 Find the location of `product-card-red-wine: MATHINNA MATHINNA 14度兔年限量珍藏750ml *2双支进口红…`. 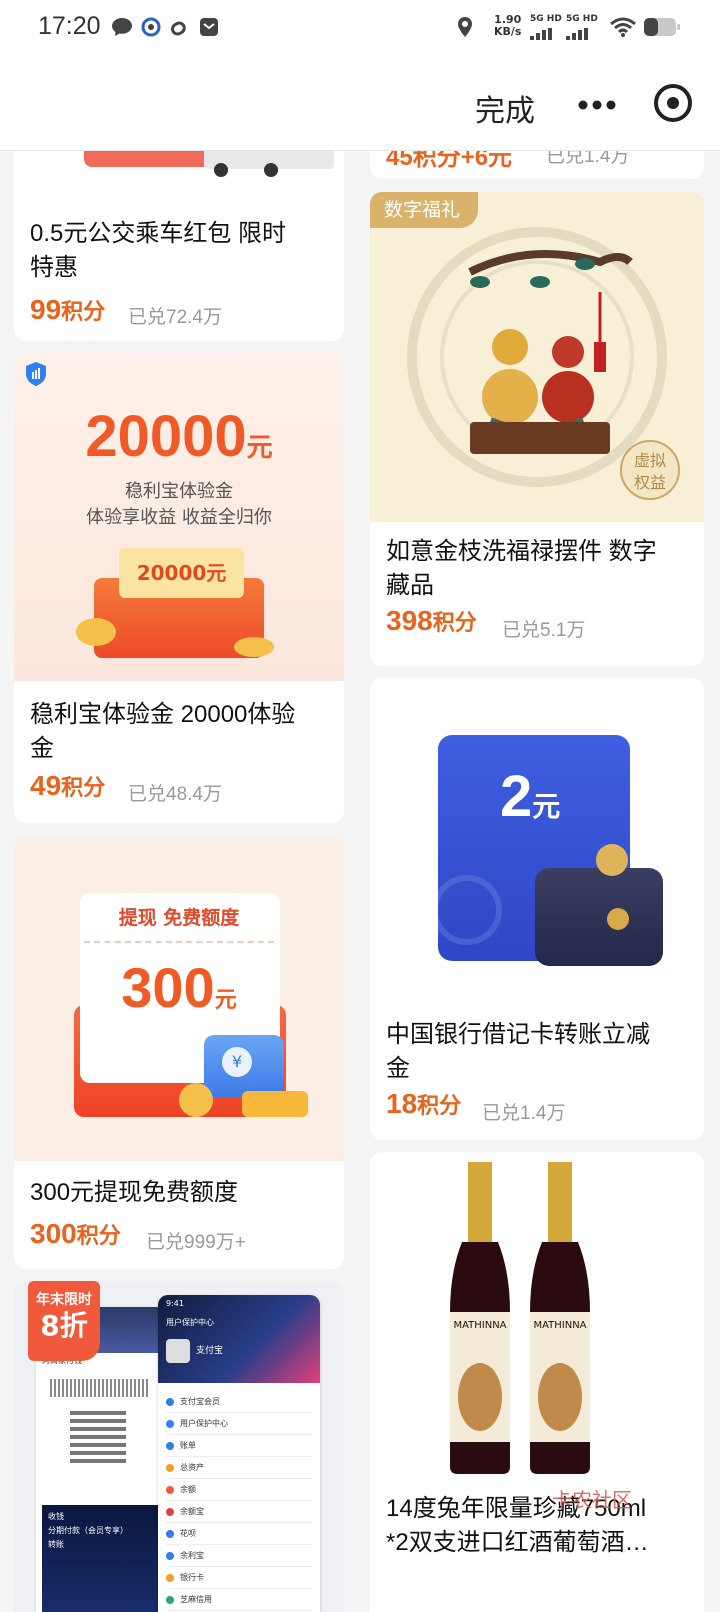

product-card-red-wine: MATHINNA MATHINNA 14度兔年限量珍藏750ml *2双支进口红… is located at coordinates (537, 1382).